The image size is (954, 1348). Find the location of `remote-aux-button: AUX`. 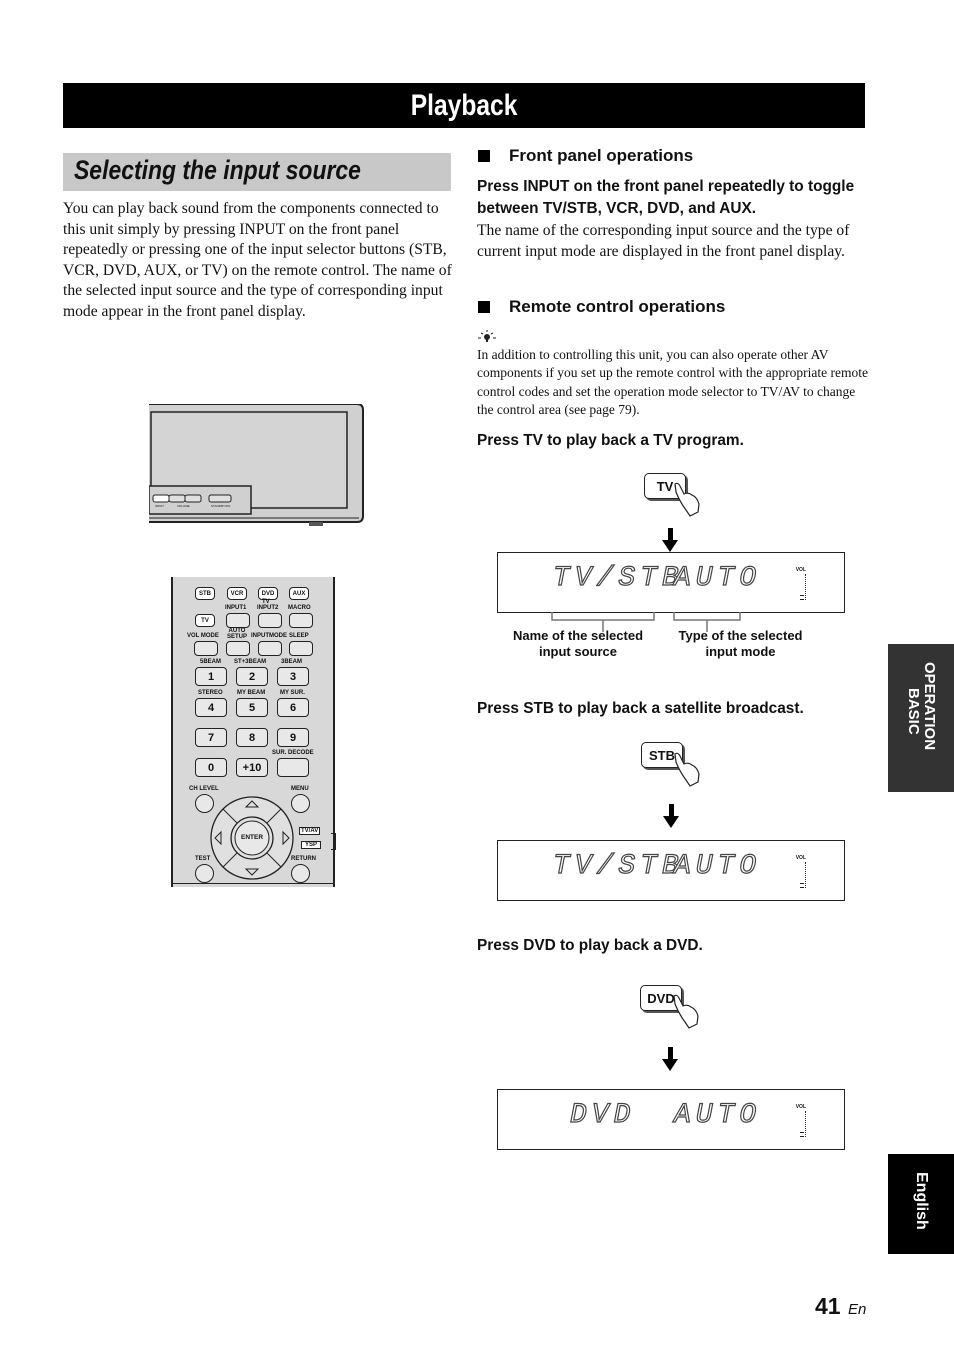

remote-aux-button: AUX is located at coordinates (299, 593).